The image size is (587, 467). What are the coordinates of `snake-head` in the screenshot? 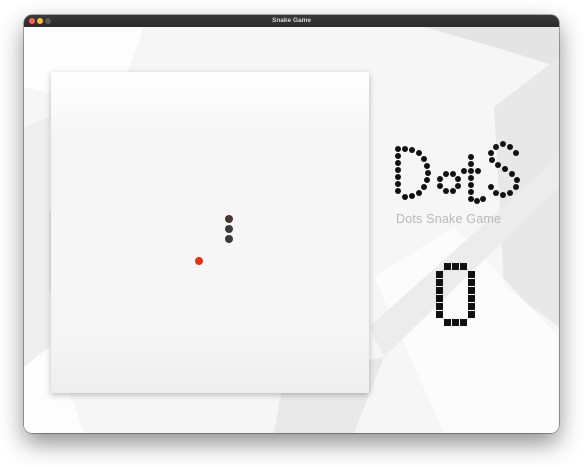 It's located at (229, 219).